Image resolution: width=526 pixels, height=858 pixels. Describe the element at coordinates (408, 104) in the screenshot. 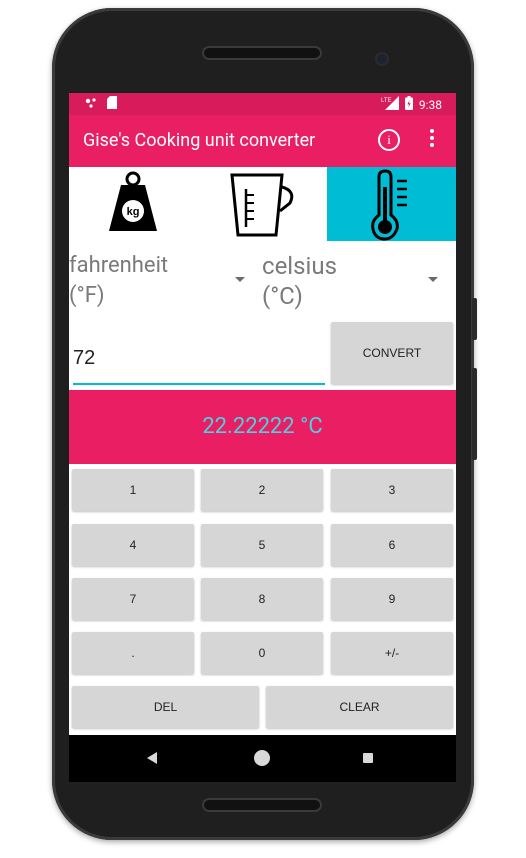

I see `battery-charging-icon` at that location.